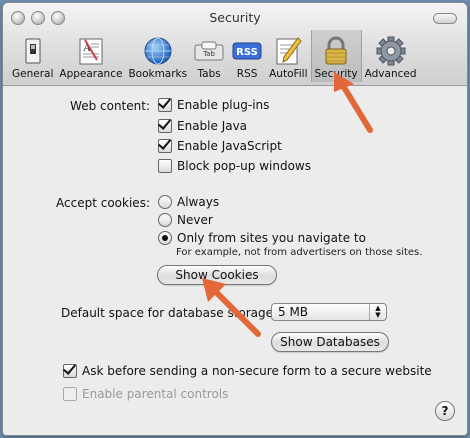 This screenshot has width=470, height=438. I want to click on enable-javascript-checkbox: Enable JavaScript, so click(220, 146).